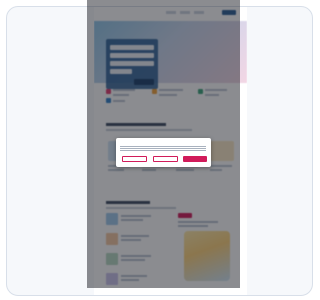  Describe the element at coordinates (163, 149) in the screenshot. I see `dialog-body-text` at that location.